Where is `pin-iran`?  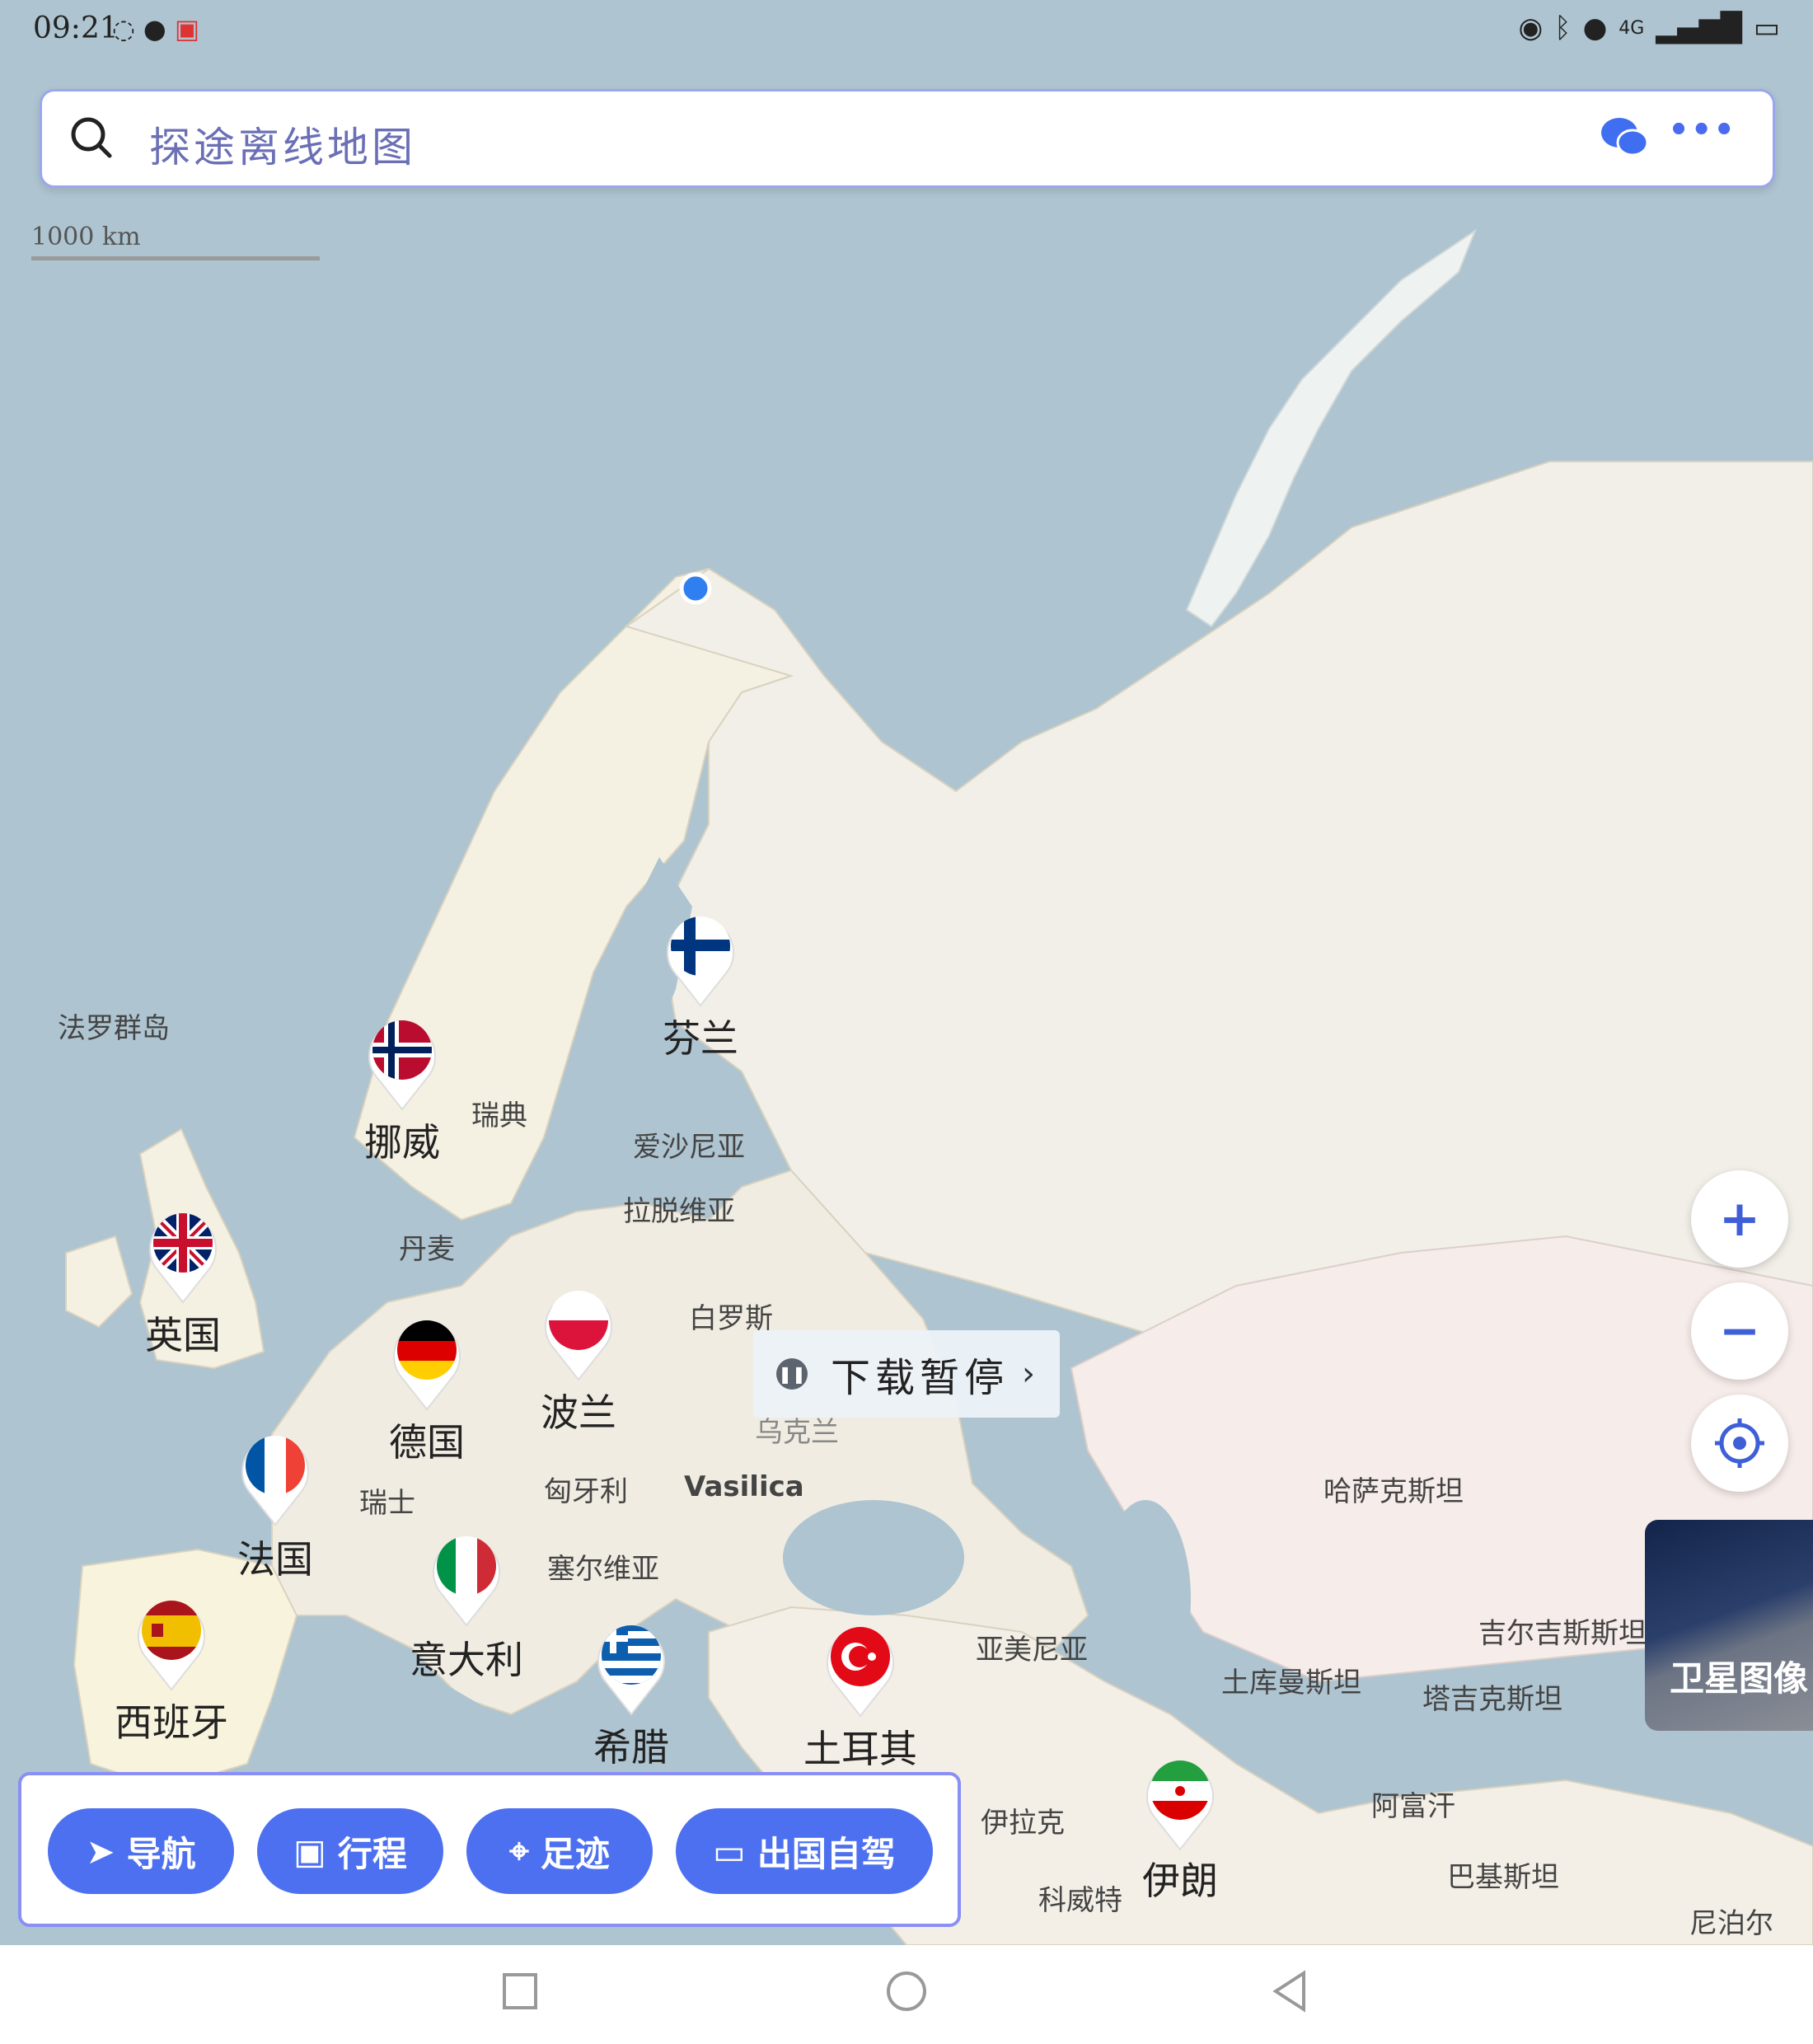
pin-iran is located at coordinates (1180, 1802).